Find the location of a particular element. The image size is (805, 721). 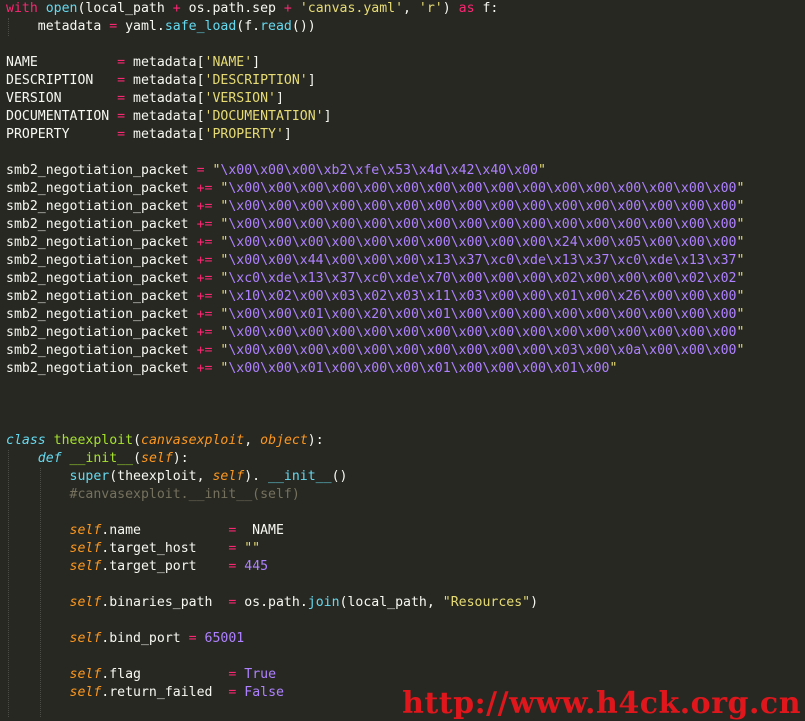

code-line: DESCRIPTION = metadata['DESCRIPTION'] is located at coordinates (161, 81).